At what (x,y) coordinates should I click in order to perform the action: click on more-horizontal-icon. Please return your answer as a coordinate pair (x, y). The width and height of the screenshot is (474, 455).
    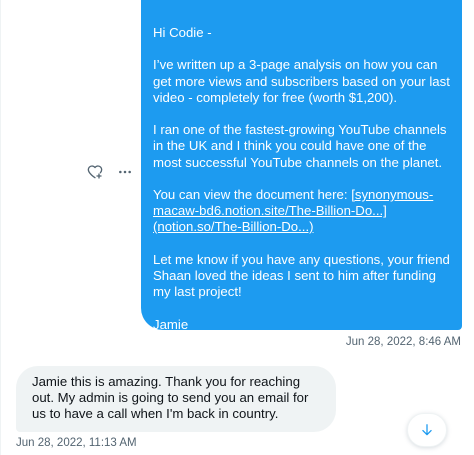
    Looking at the image, I should click on (125, 172).